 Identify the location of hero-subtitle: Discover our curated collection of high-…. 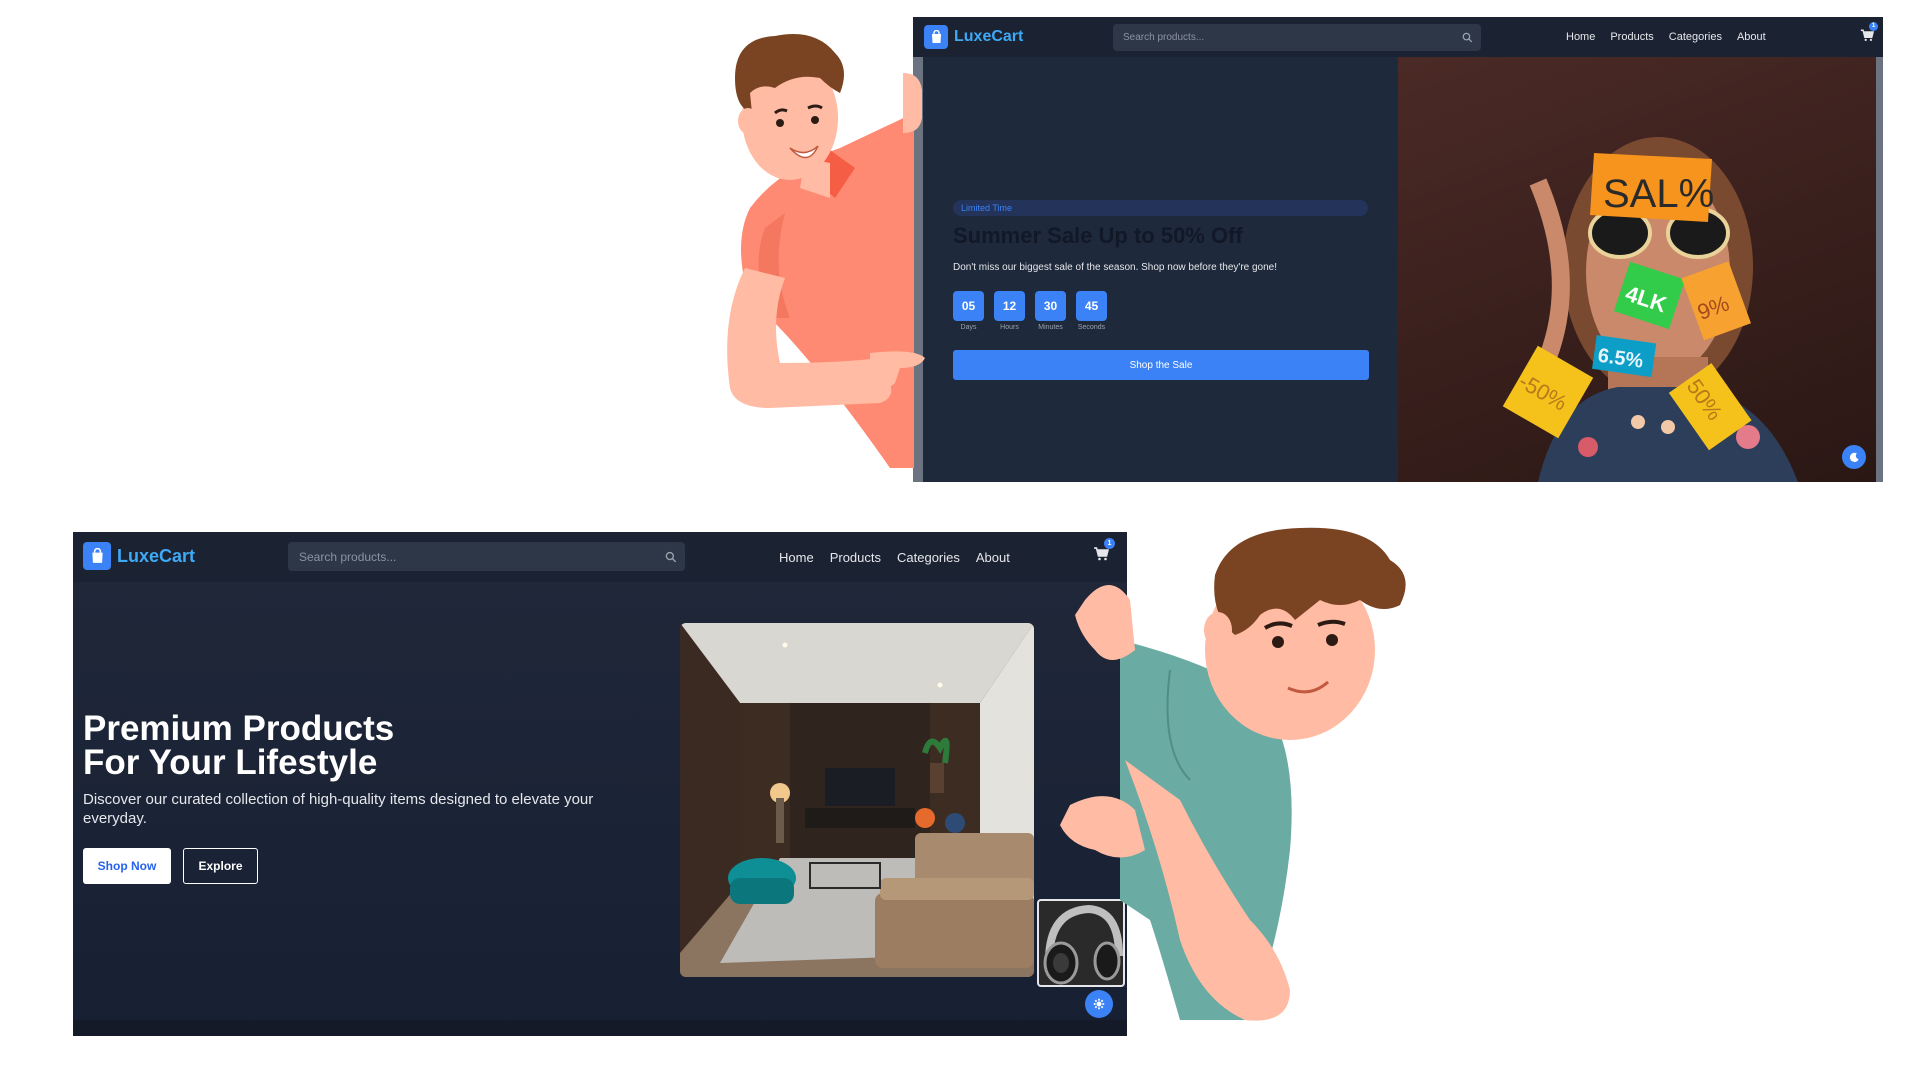
(338, 809).